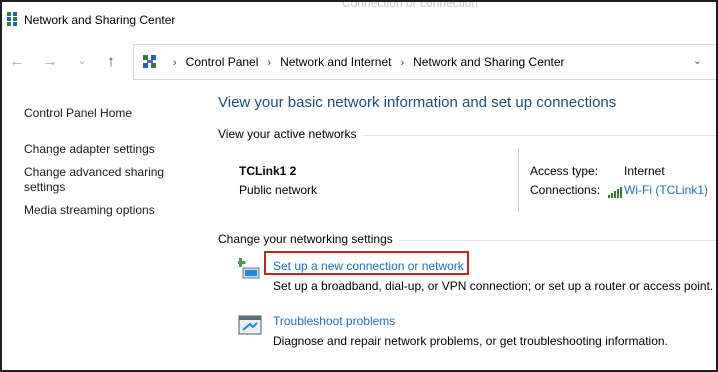 The height and width of the screenshot is (372, 718). What do you see at coordinates (290, 134) in the screenshot?
I see `active-networks-label: View your active networks` at bounding box center [290, 134].